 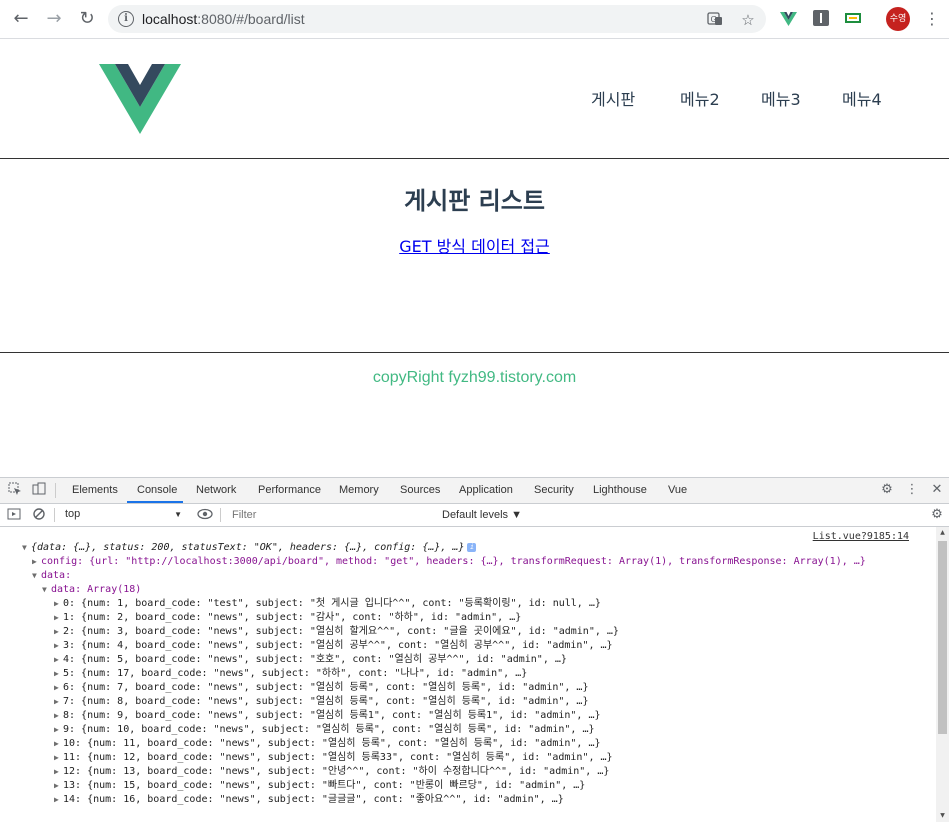 I want to click on nav-board: 게시판, so click(x=613, y=98).